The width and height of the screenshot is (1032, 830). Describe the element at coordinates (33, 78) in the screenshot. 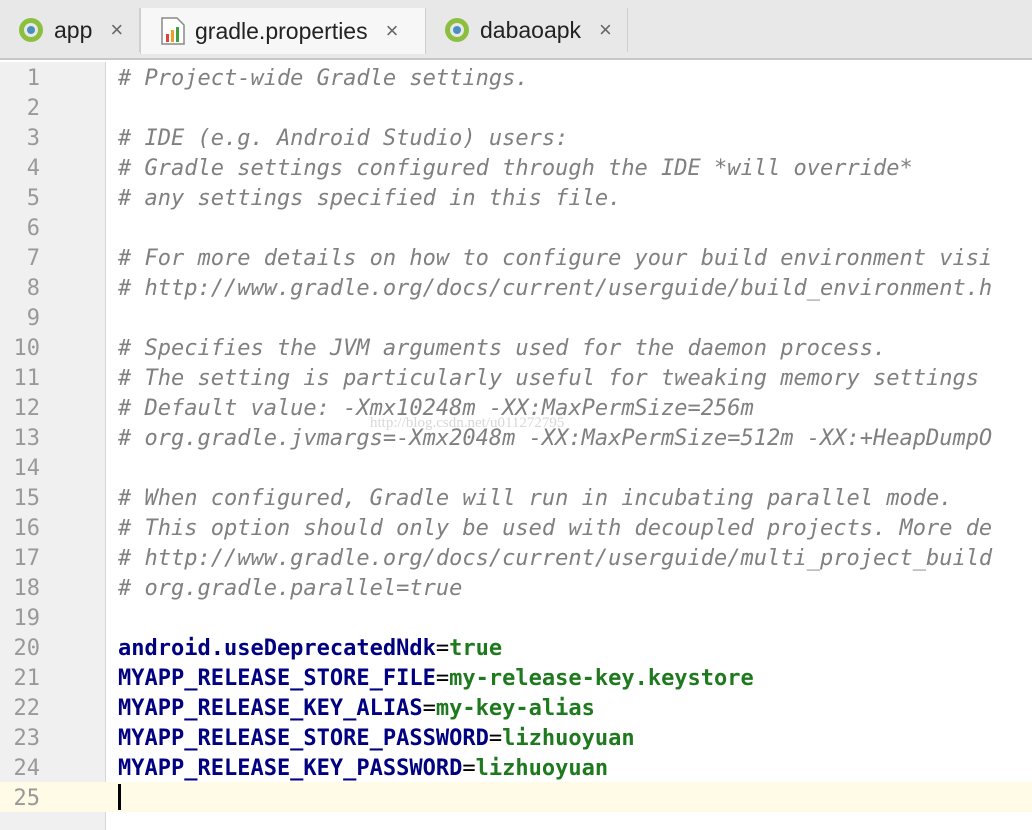

I see `line-number: 1` at that location.